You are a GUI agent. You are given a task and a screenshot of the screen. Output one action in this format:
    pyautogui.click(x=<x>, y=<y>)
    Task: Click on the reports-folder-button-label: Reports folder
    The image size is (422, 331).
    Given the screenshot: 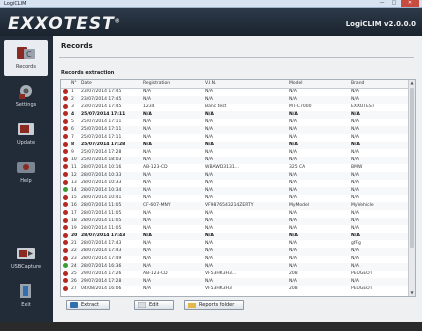 What is the action you would take?
    pyautogui.click(x=217, y=305)
    